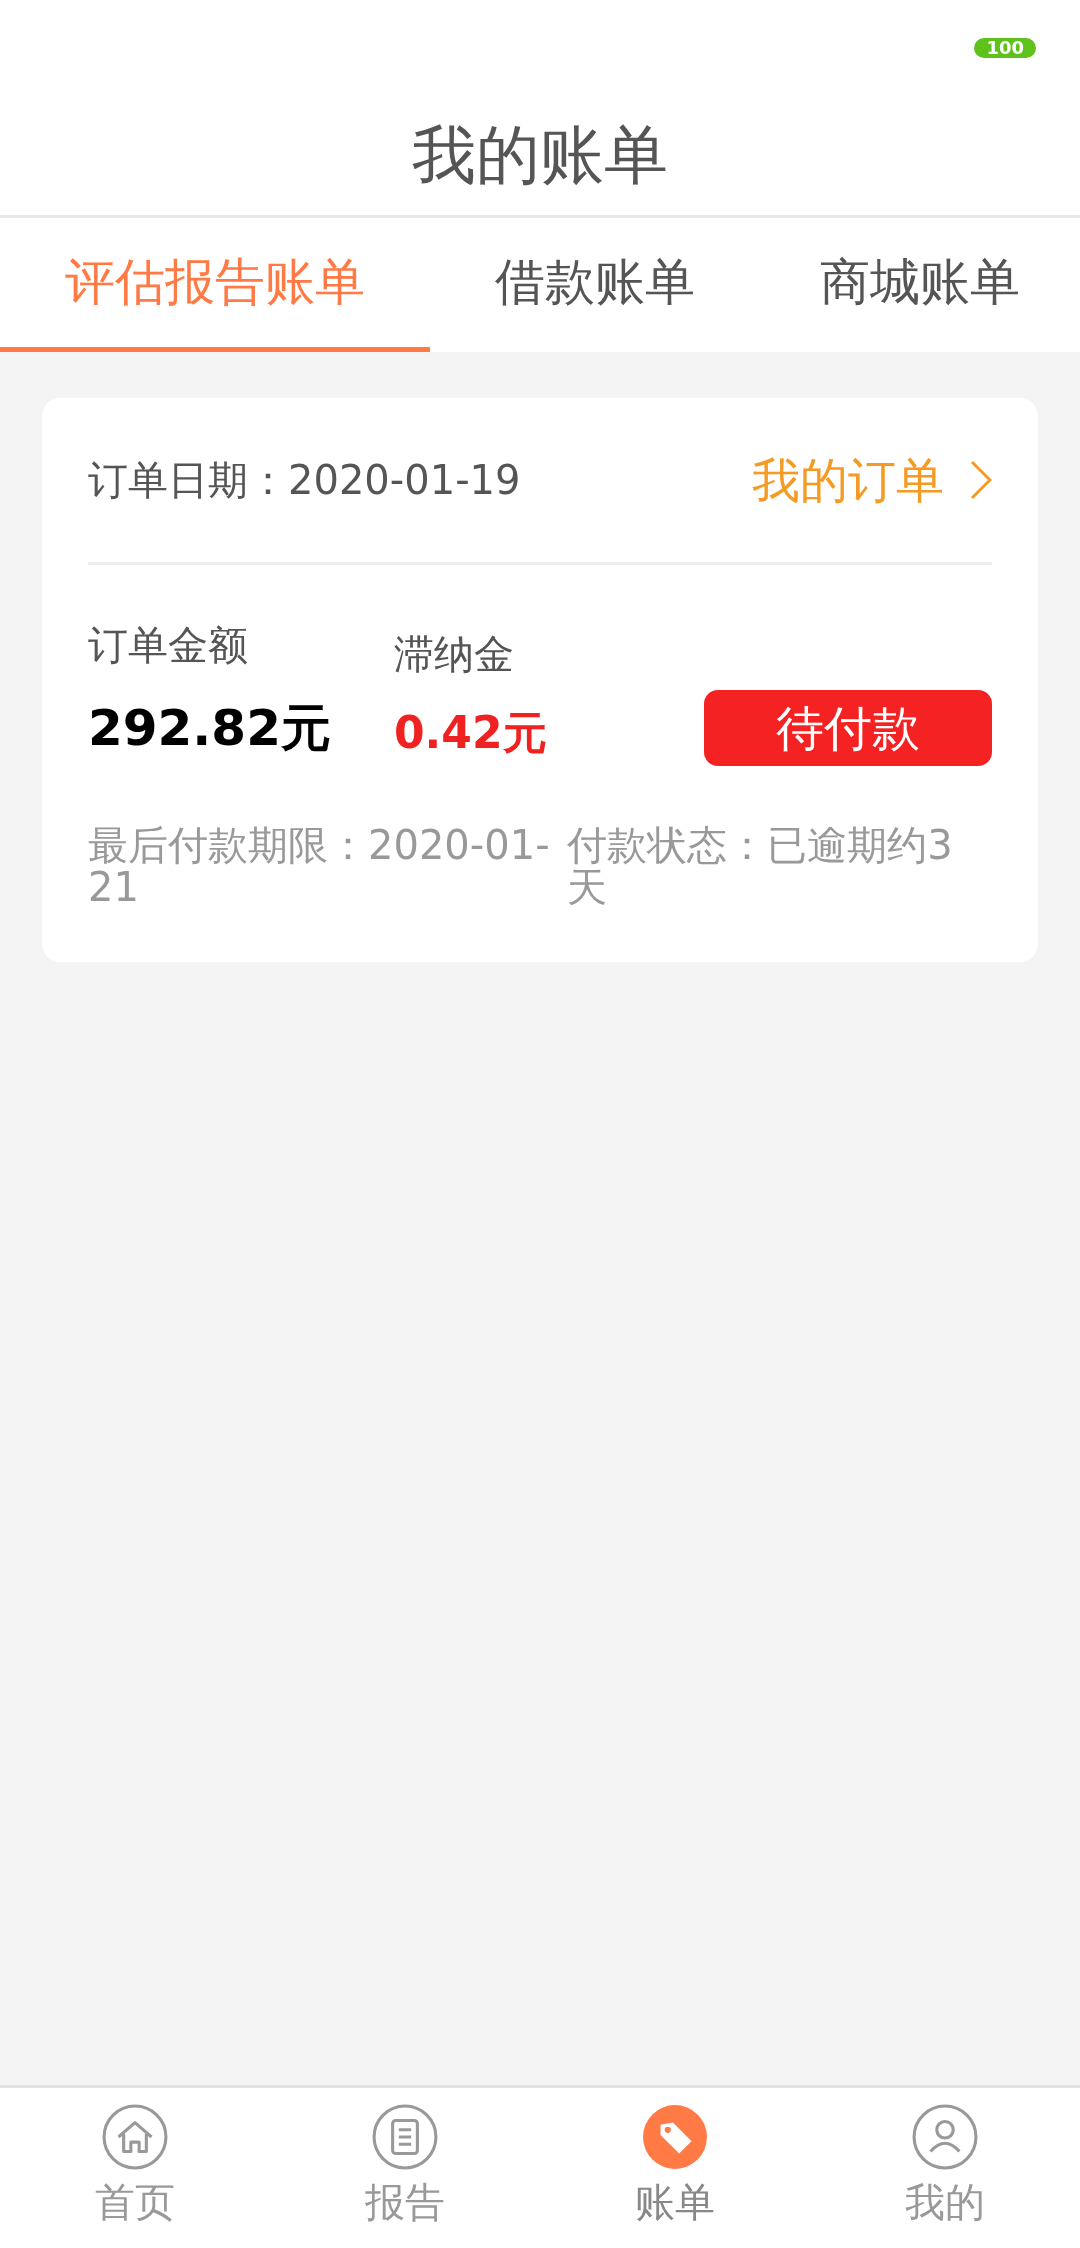 This screenshot has height=2248, width=1080. What do you see at coordinates (135, 2137) in the screenshot?
I see `home-icon` at bounding box center [135, 2137].